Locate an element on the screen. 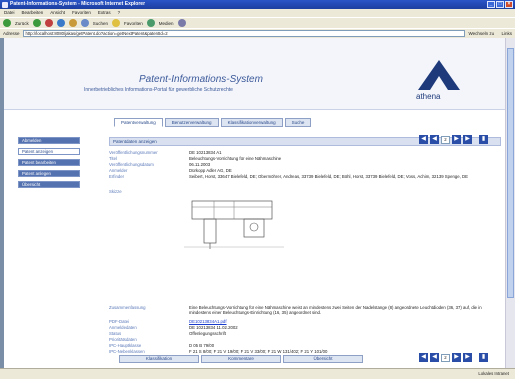  ie-icon is located at coordinates (5, 4).